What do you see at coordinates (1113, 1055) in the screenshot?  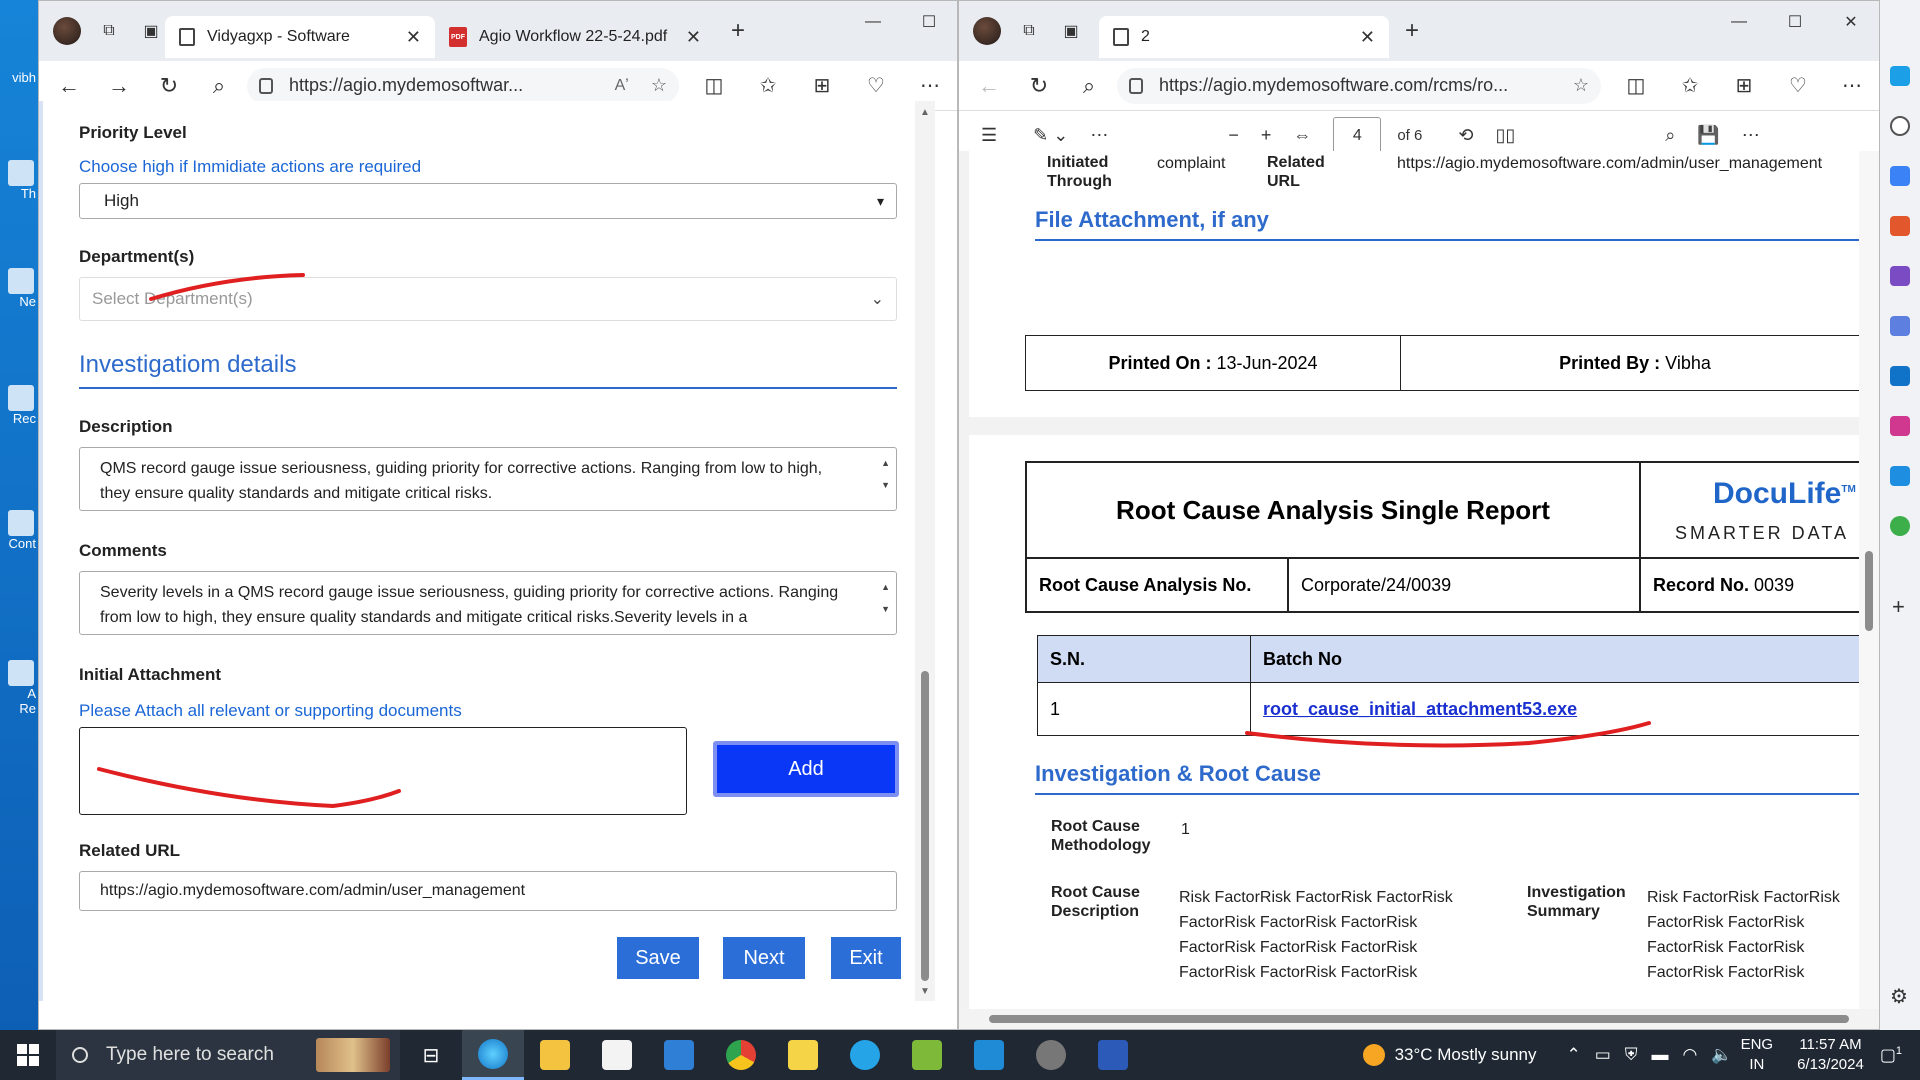 I see `word-icon` at bounding box center [1113, 1055].